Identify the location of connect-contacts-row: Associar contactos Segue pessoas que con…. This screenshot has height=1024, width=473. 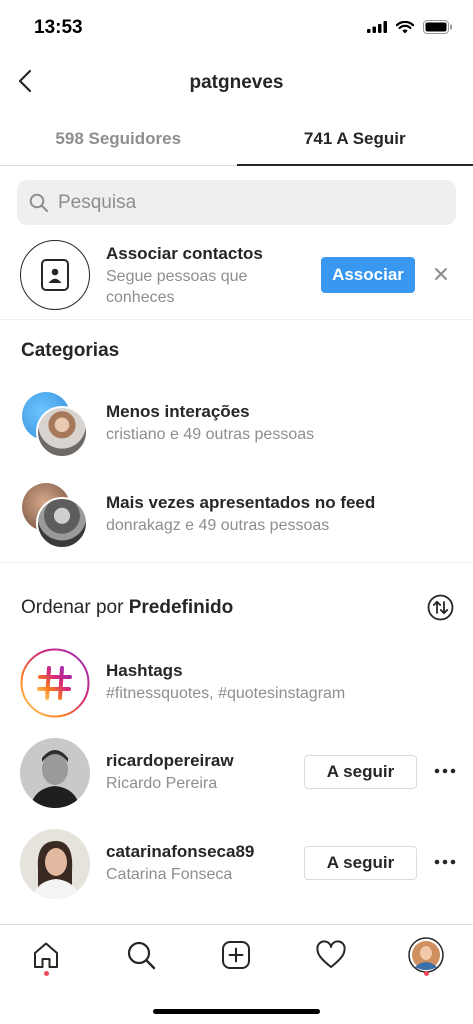
(236, 279).